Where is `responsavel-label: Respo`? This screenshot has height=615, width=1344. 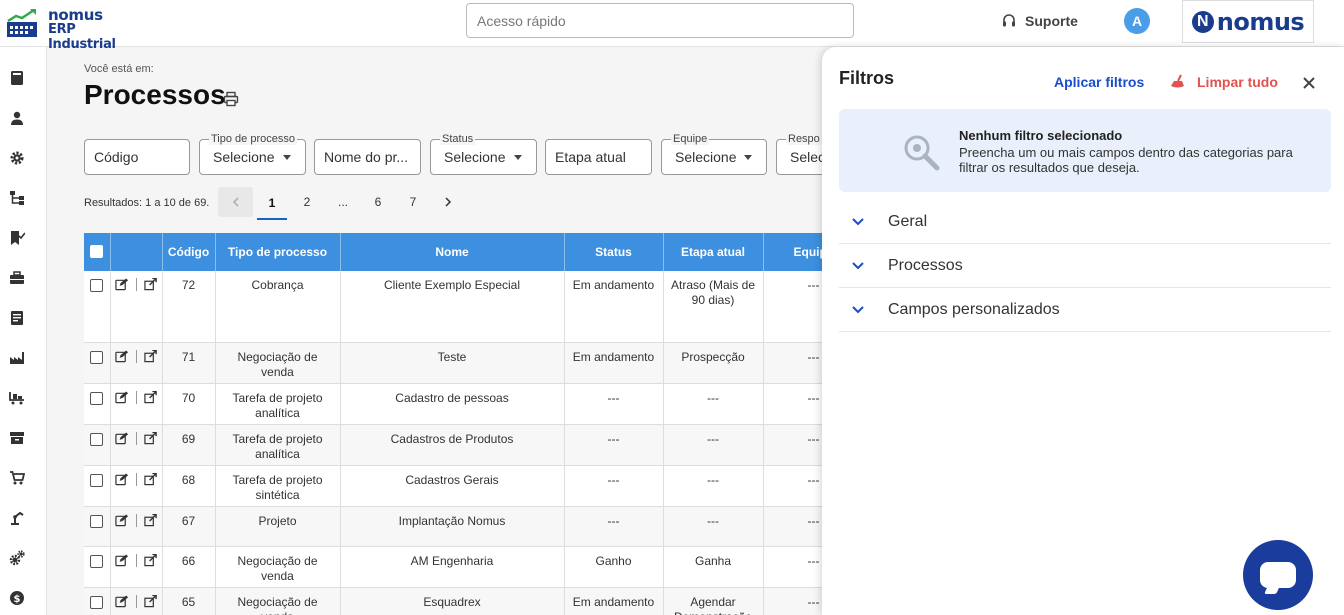
responsavel-label: Respo is located at coordinates (804, 139).